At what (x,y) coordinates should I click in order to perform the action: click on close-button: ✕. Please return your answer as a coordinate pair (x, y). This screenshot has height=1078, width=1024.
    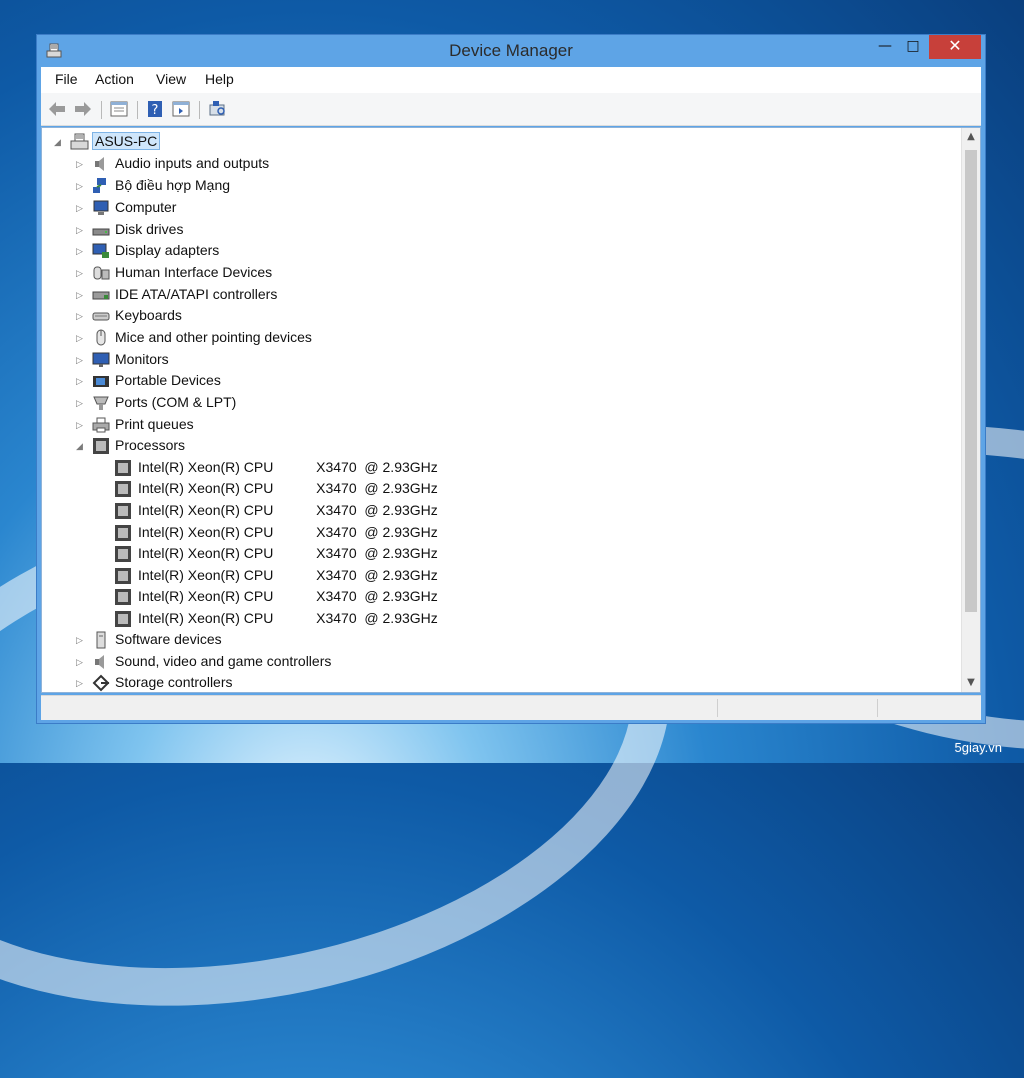
    Looking at the image, I should click on (955, 47).